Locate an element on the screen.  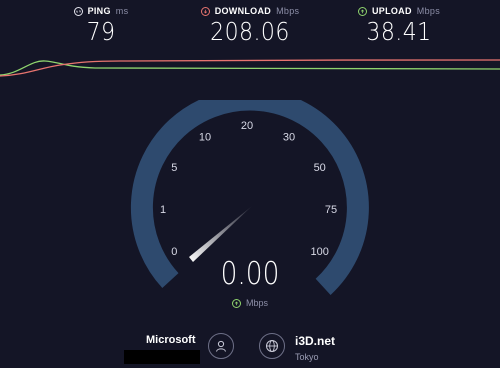
ping-label: PING is located at coordinates (99, 11).